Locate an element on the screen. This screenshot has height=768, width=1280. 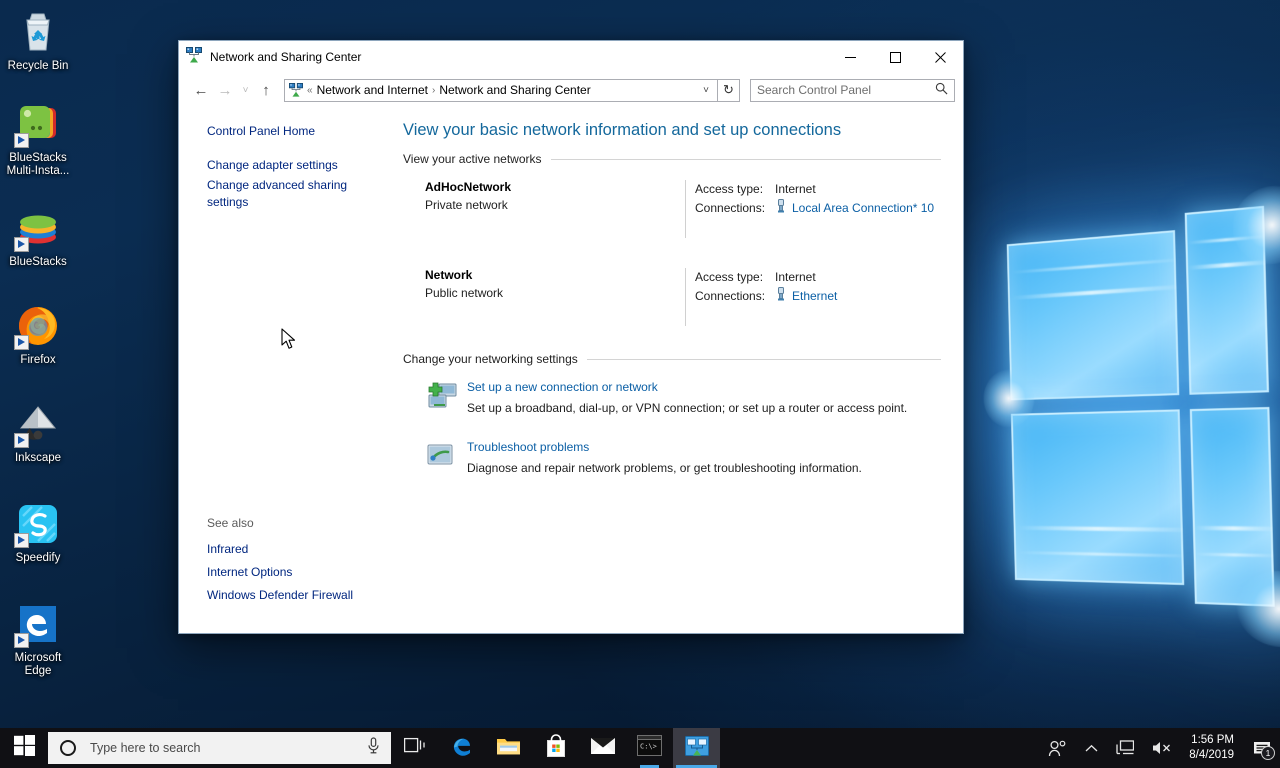
search-input: Type here to search is located at coordinates (219, 748).